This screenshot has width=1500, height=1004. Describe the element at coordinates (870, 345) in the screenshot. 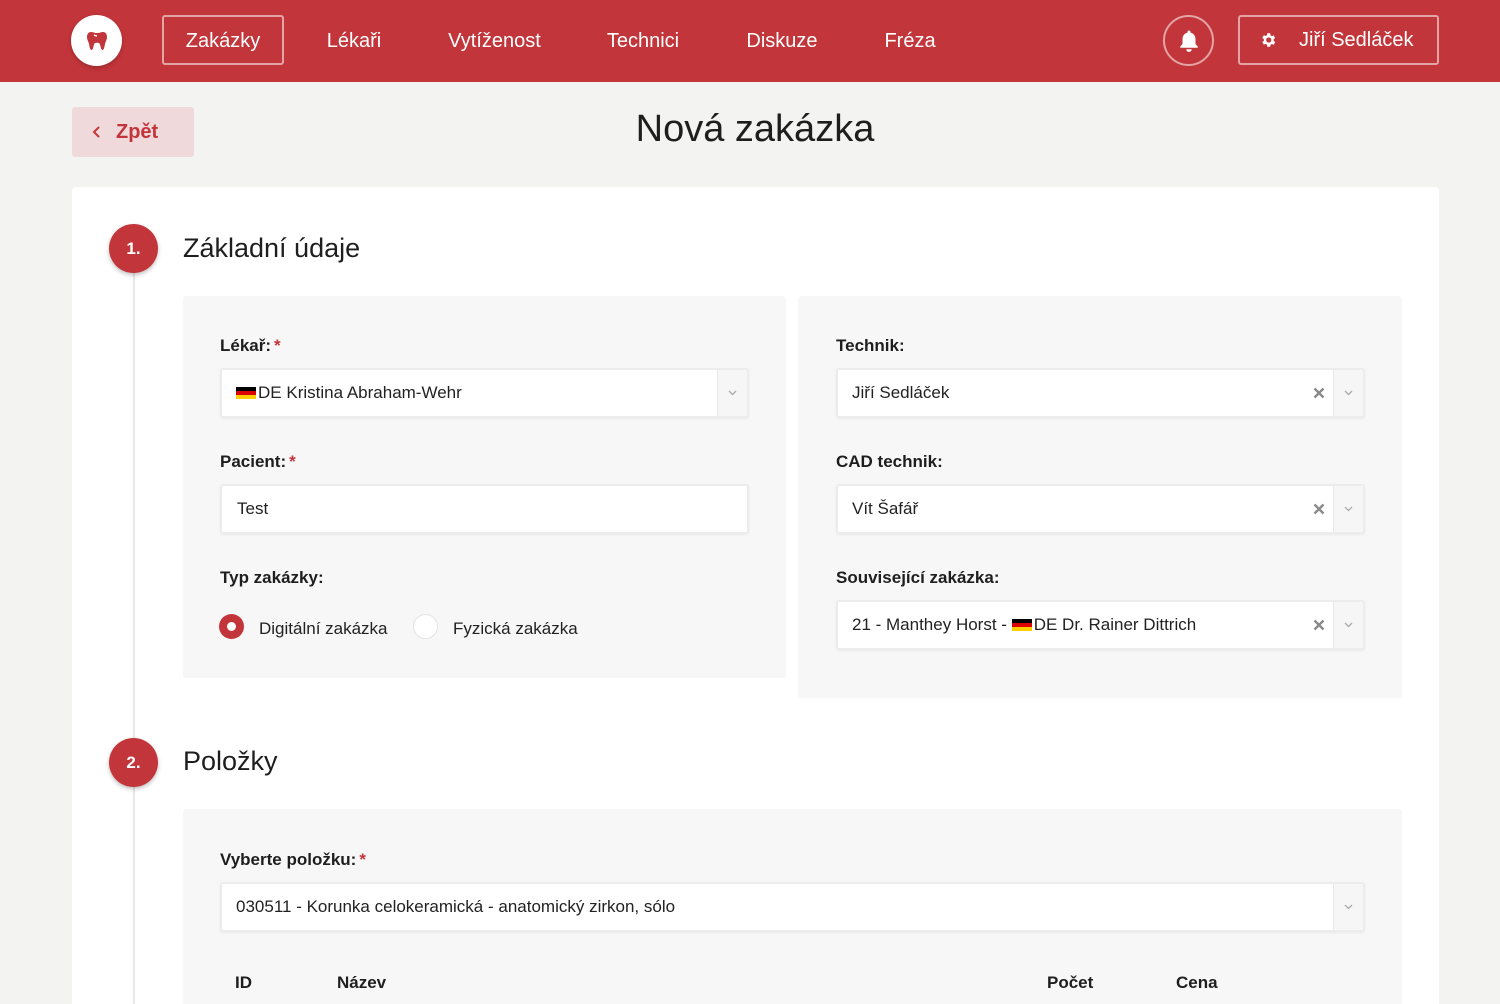

I see `technician-label: Technik:` at that location.